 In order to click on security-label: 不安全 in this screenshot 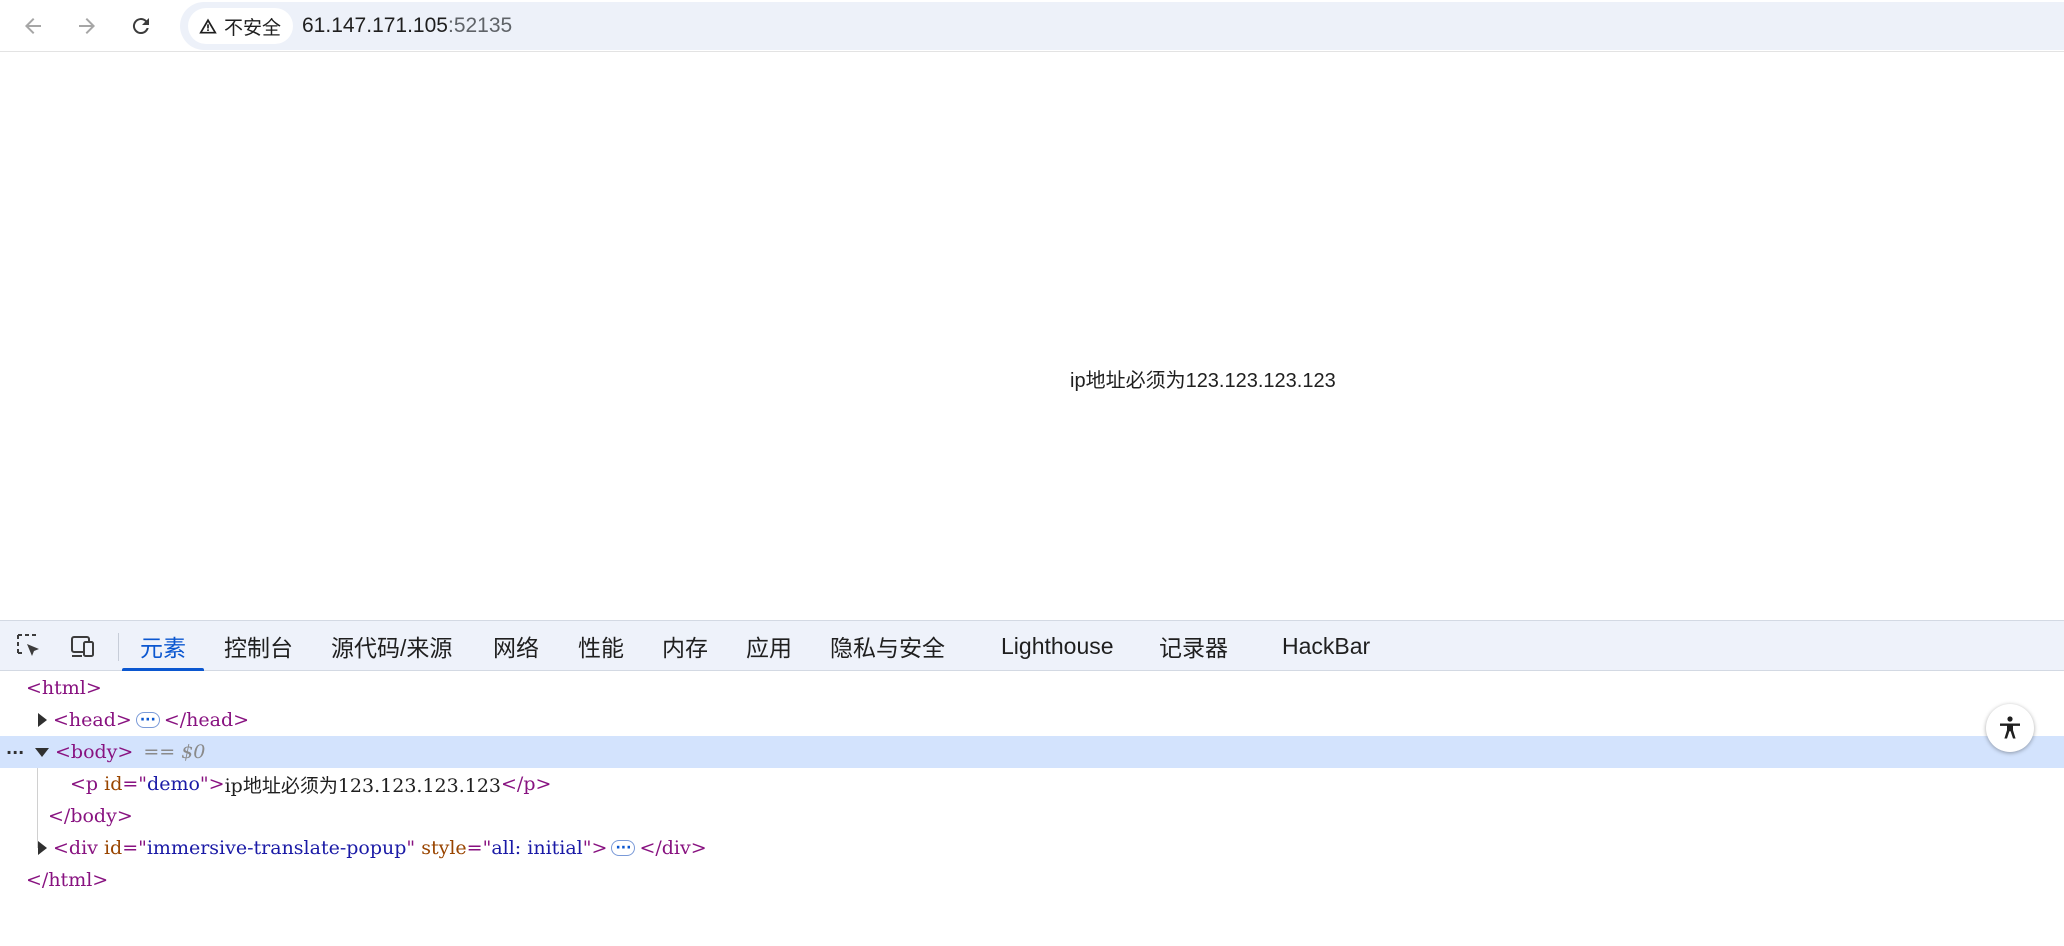, I will do `click(253, 28)`.